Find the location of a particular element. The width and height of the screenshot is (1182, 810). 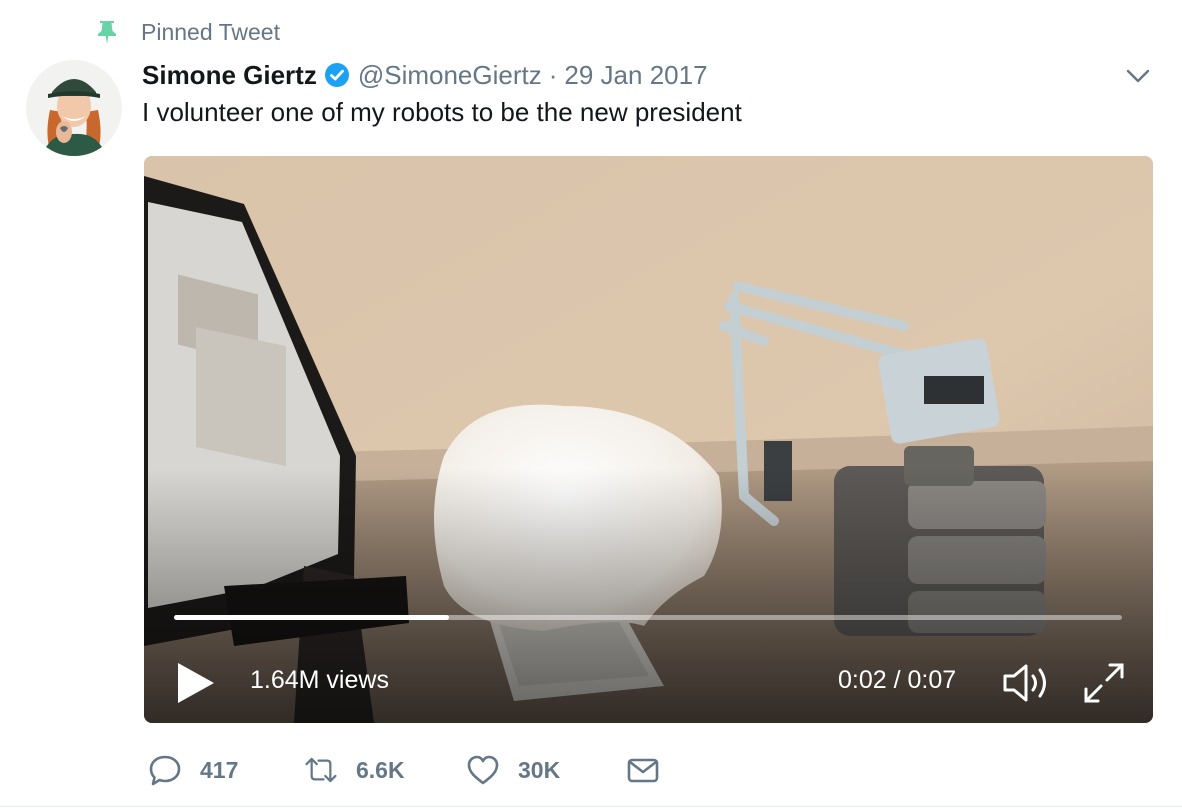

fullscreen-icon is located at coordinates (1104, 683).